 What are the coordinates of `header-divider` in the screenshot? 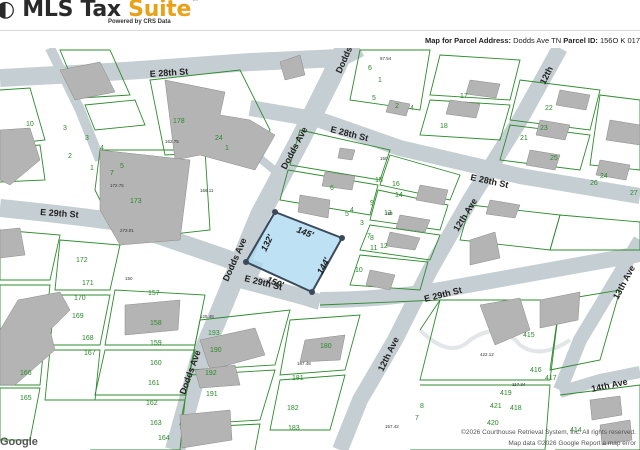 It's located at (320, 30).